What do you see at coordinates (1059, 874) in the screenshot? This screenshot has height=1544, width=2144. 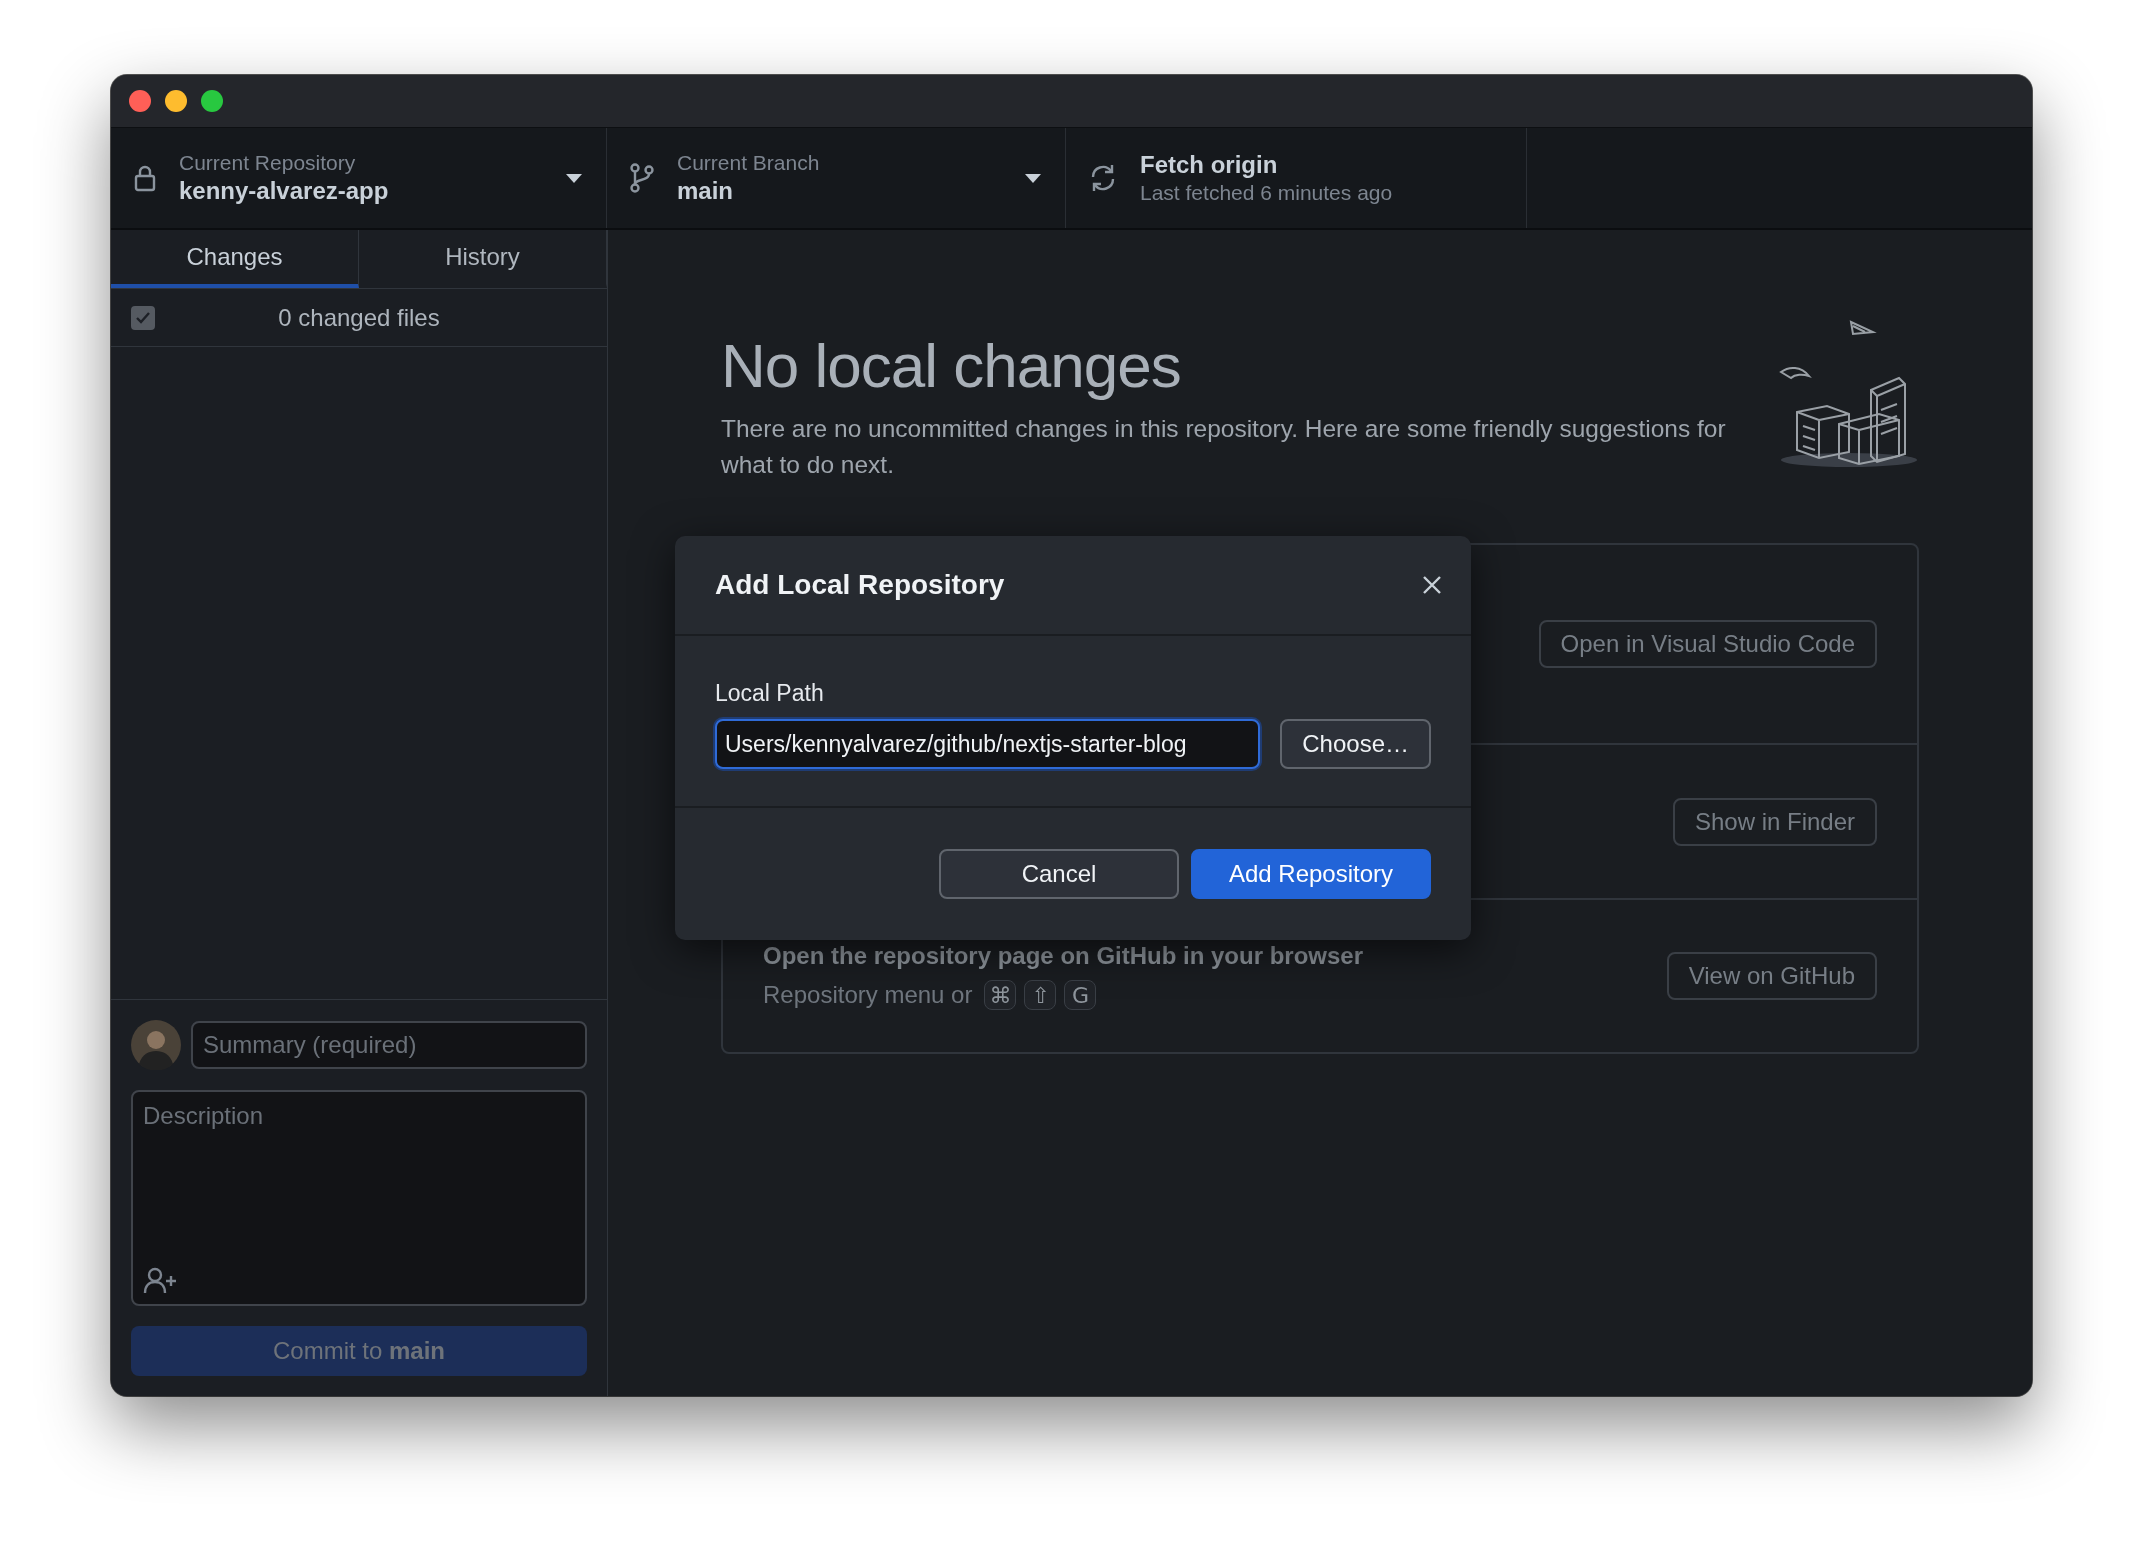 I see `dialog-button: Cancel` at bounding box center [1059, 874].